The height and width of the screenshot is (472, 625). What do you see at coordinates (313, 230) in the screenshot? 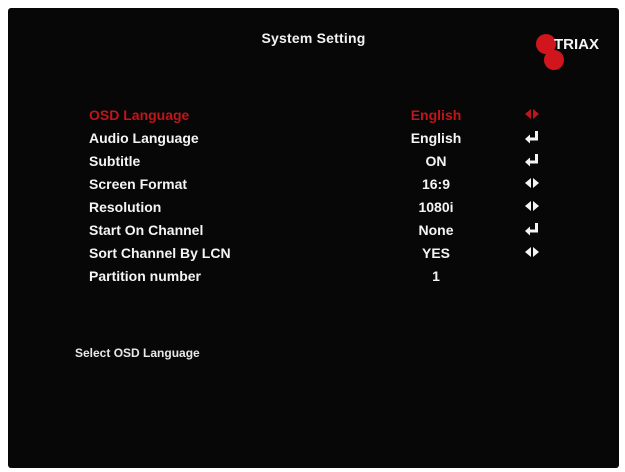
I see `menu-item-start-on-channel: Start On Channel None` at bounding box center [313, 230].